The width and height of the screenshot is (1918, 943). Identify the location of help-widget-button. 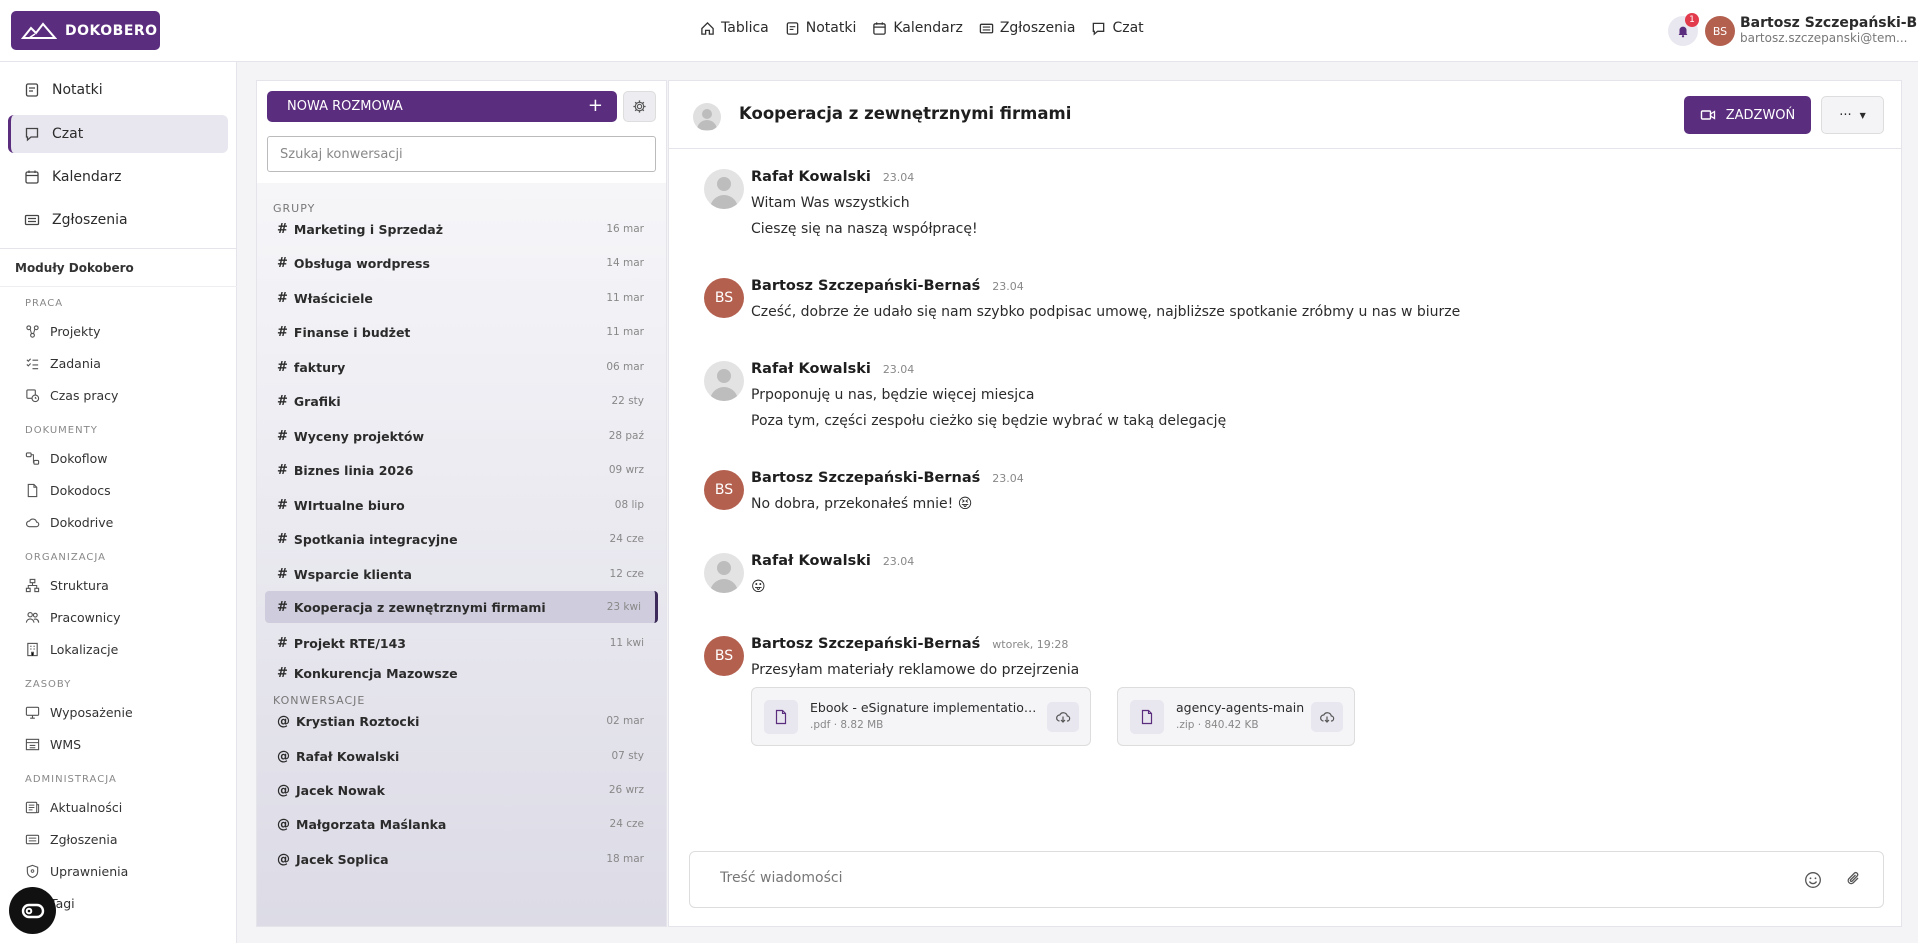
(32, 910).